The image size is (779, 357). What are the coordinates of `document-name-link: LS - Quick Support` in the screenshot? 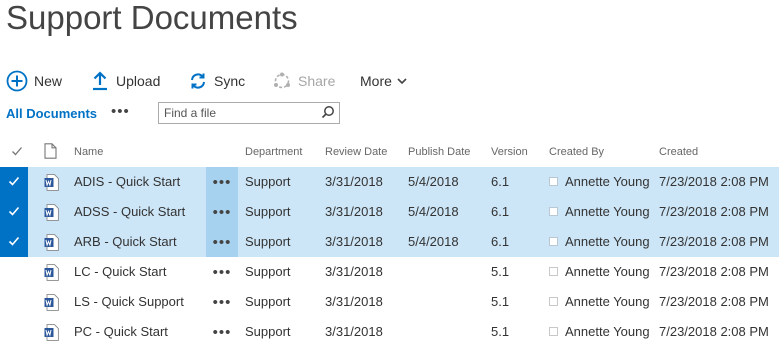 It's located at (129, 301).